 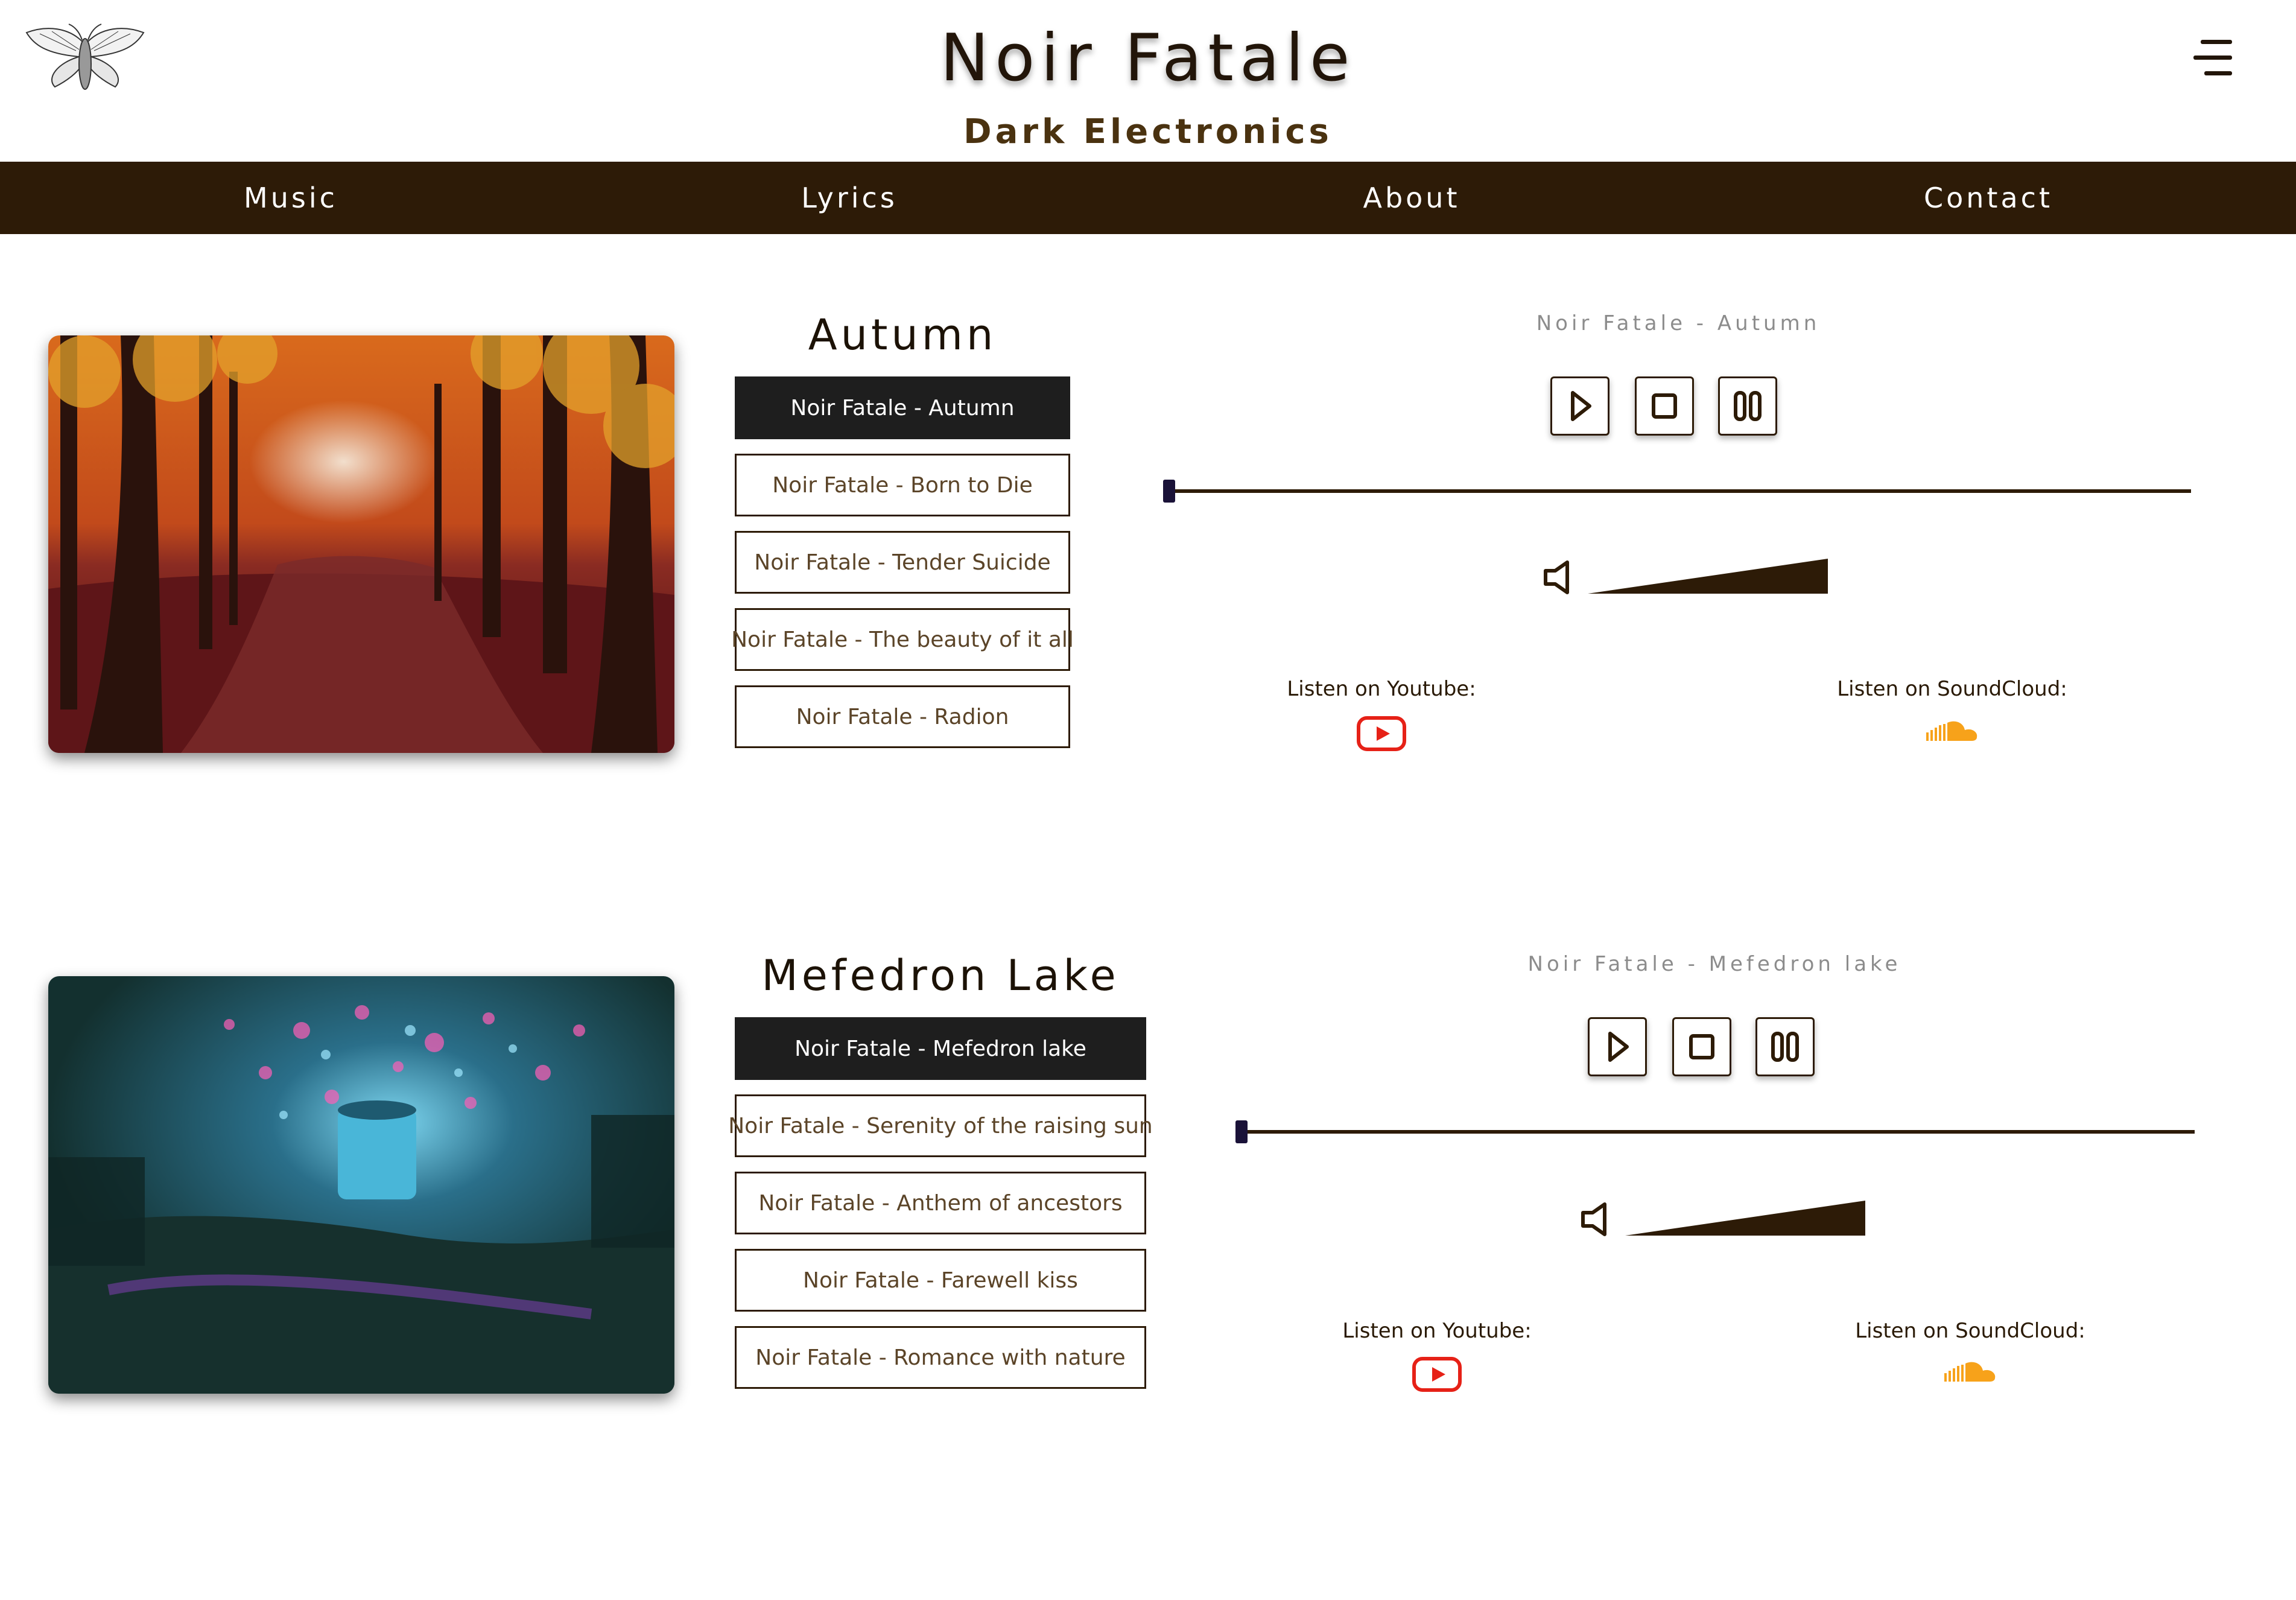 I want to click on nav-item-music: Music, so click(x=291, y=198).